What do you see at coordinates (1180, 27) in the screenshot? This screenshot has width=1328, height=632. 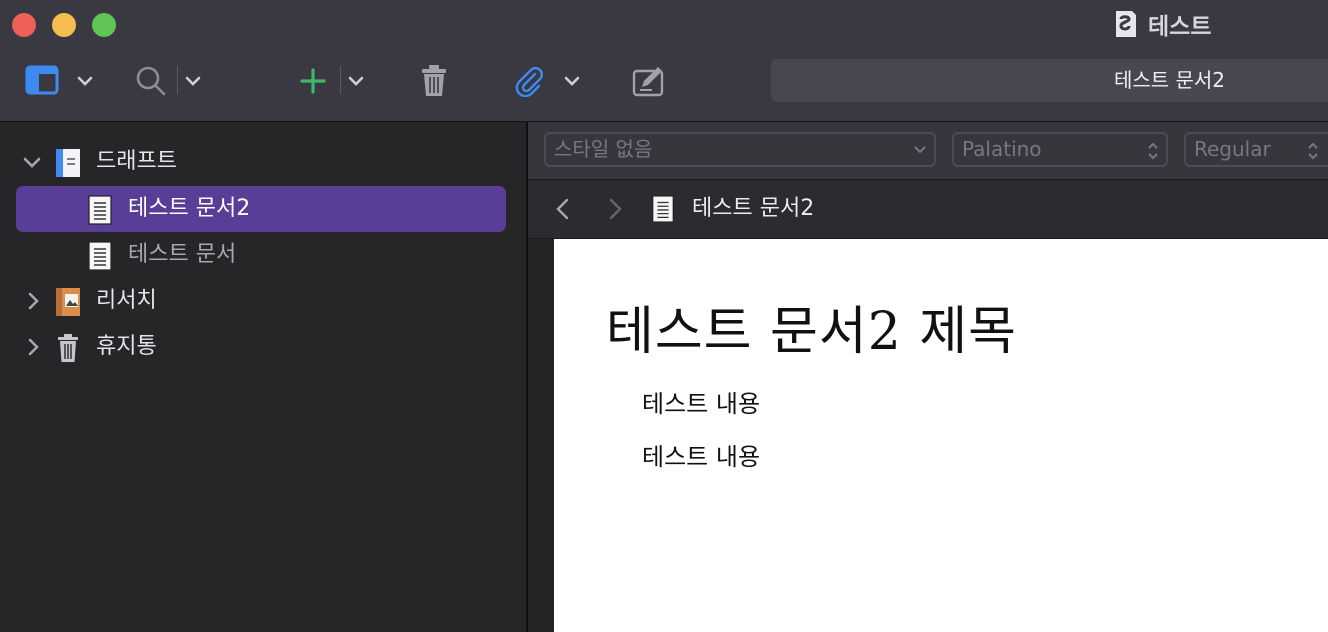 I see `window-title-text: 테스트` at bounding box center [1180, 27].